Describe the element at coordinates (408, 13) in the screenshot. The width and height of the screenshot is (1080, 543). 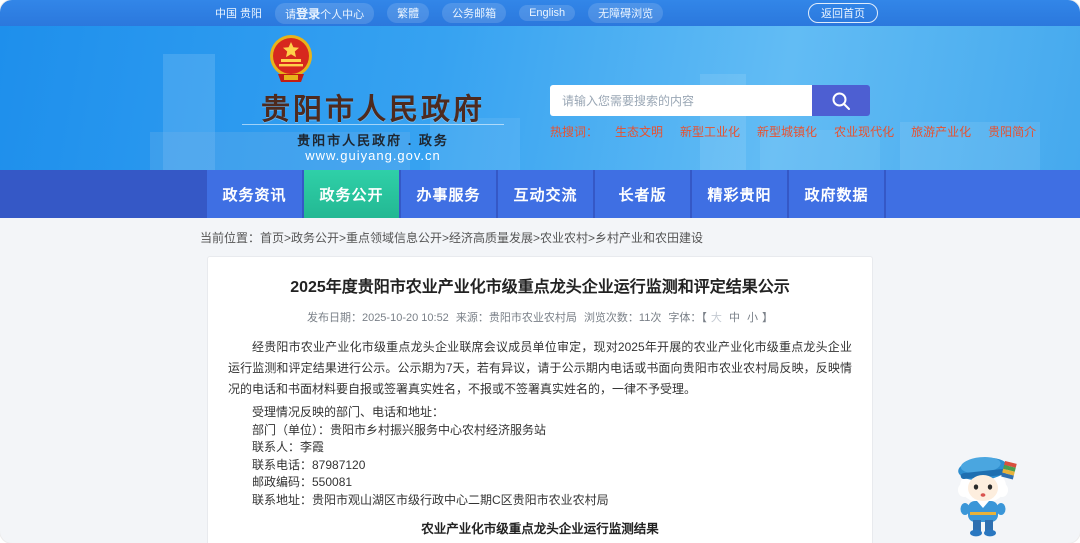
I see `traditional-chinese-link: 繁體` at that location.